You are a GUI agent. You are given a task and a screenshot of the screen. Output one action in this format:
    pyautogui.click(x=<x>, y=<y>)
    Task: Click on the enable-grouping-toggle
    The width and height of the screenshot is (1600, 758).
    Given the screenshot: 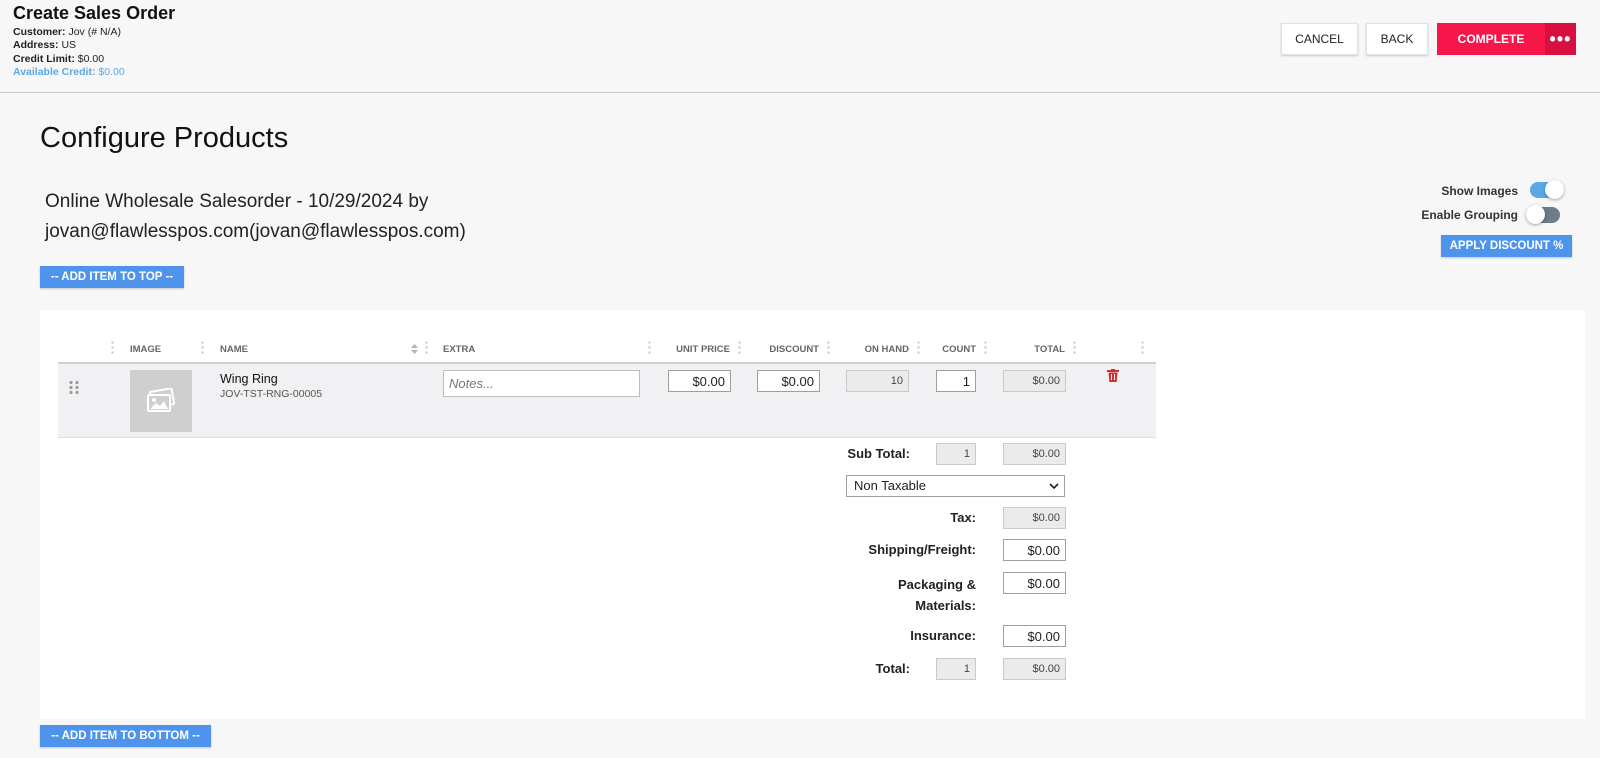 What is the action you would take?
    pyautogui.click(x=1543, y=214)
    